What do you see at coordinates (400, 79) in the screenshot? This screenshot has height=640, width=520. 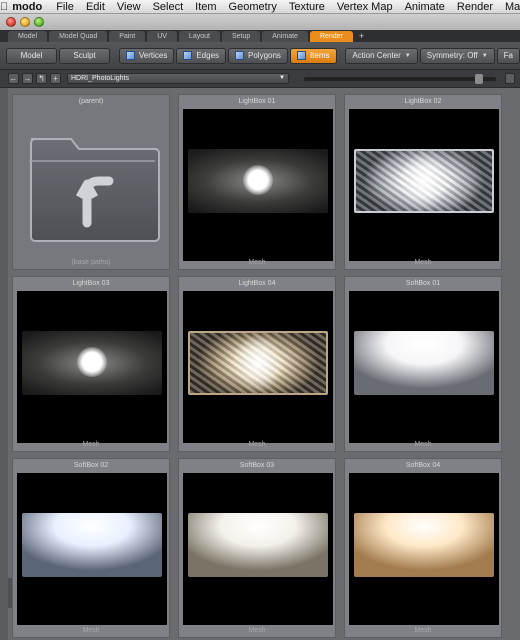 I see `thumbnail-size-slider` at bounding box center [400, 79].